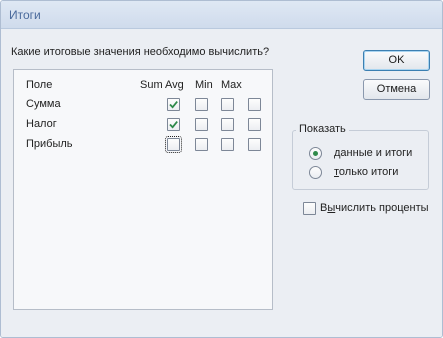  I want to click on data-and-totals-label: данные и итоги, so click(373, 153).